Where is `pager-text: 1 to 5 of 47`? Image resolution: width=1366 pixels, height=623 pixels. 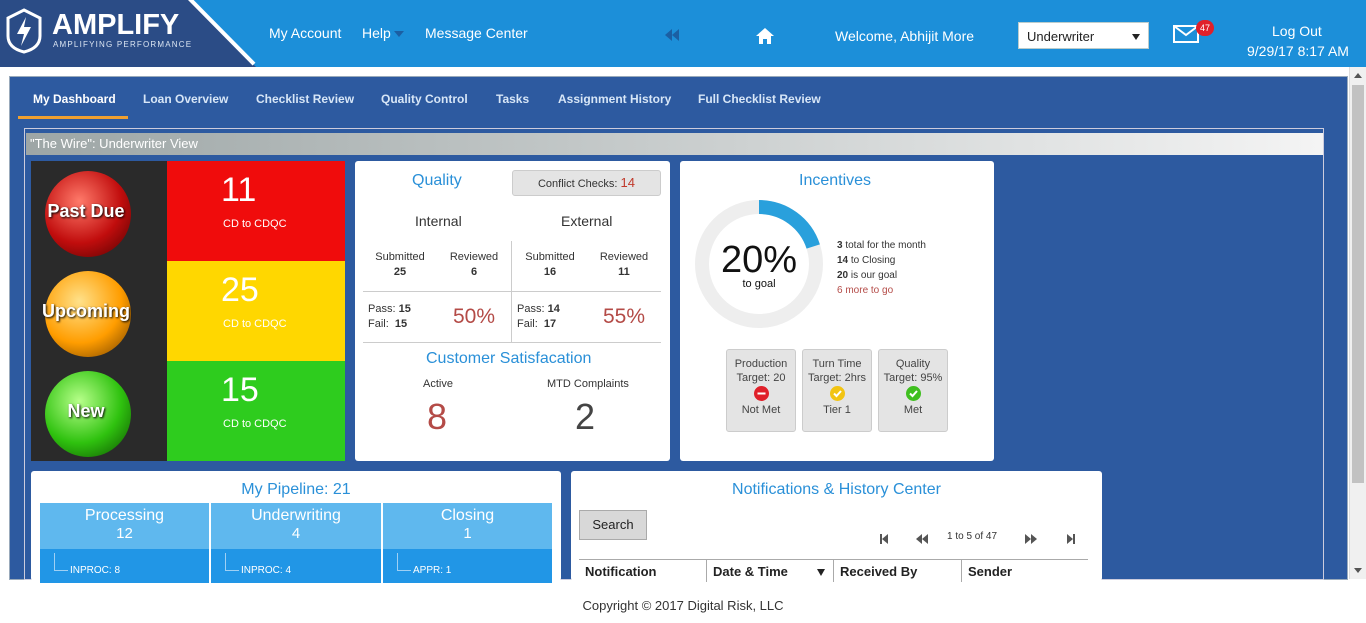
pager-text: 1 to 5 of 47 is located at coordinates (972, 536).